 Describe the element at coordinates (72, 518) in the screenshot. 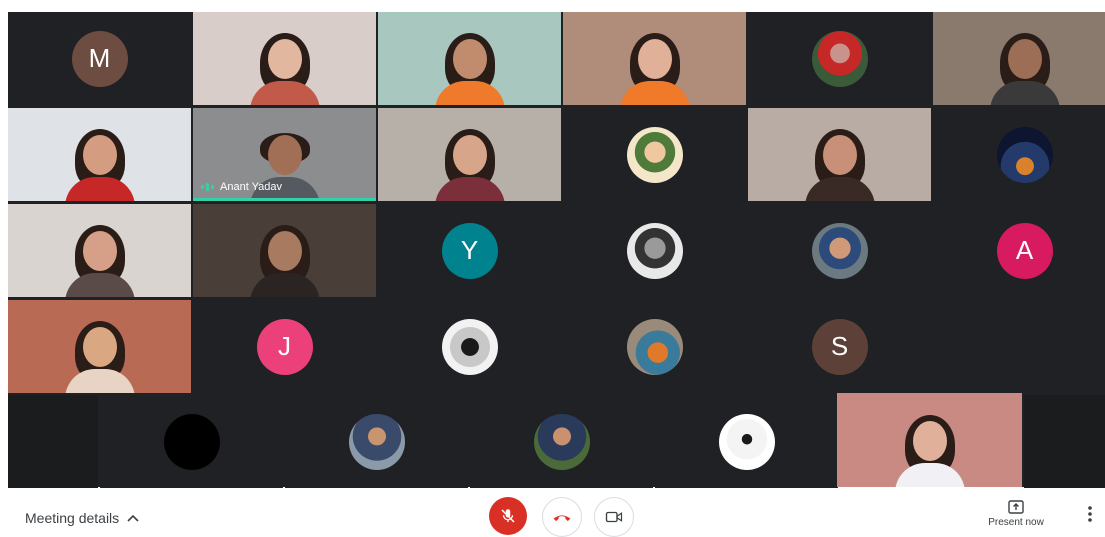

I see `meeting-details-label: Meeting details` at that location.